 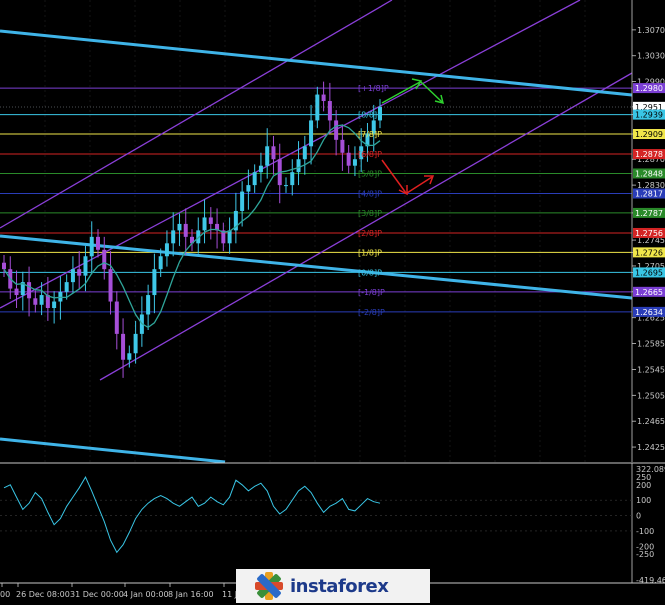 What do you see at coordinates (651, 56) in the screenshot?
I see `y-tick-label: 1.3030` at bounding box center [651, 56].